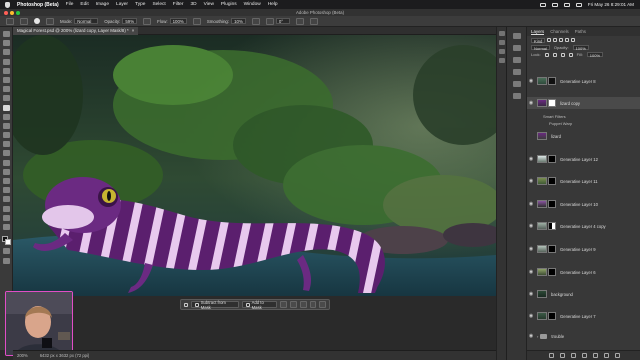  I want to click on lasso-tool-icon, so click(6, 52).